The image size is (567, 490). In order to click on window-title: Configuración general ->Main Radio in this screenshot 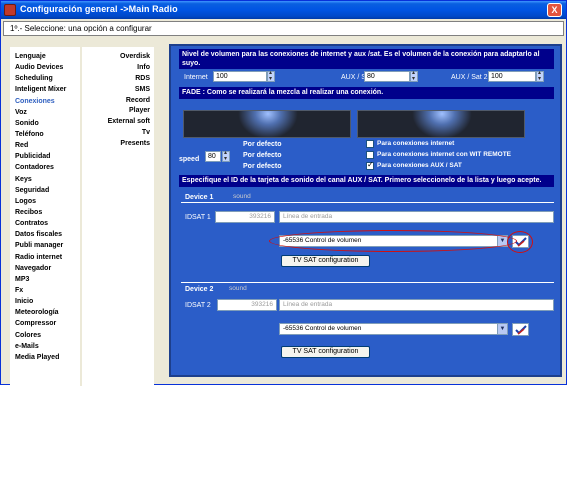, I will do `click(99, 9)`.